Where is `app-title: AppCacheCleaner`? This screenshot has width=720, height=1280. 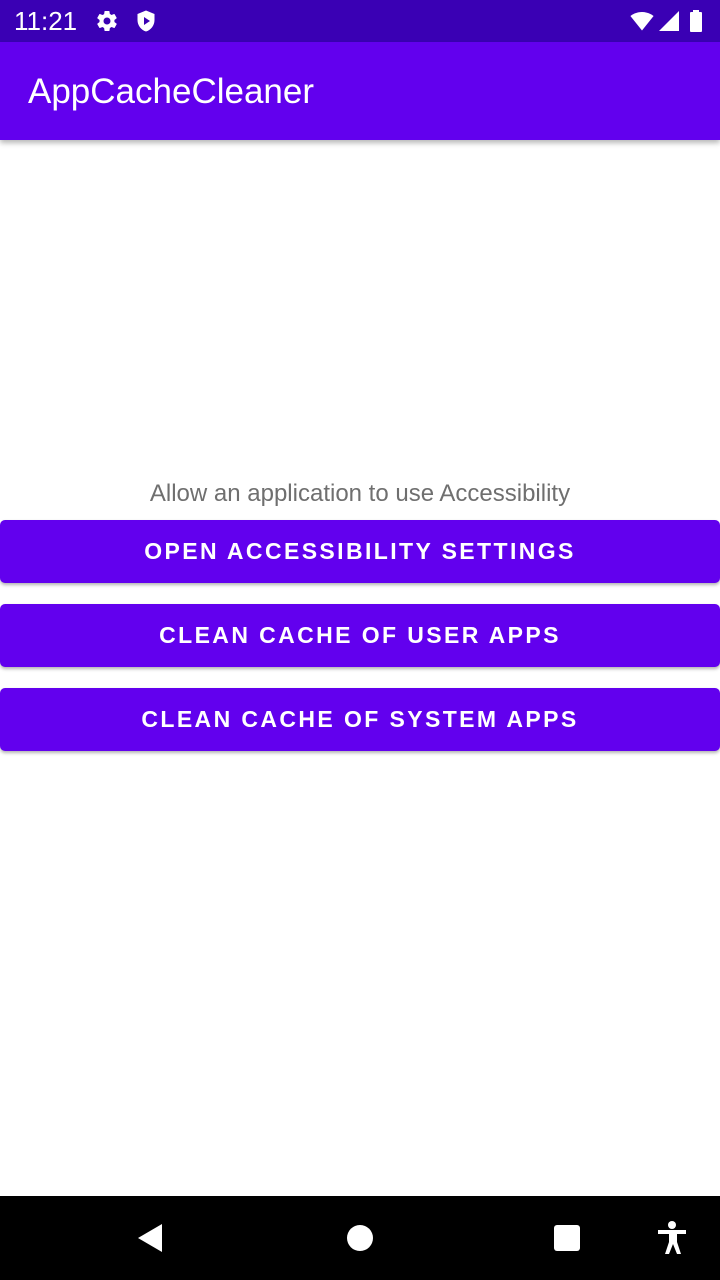
app-title: AppCacheCleaner is located at coordinates (171, 91).